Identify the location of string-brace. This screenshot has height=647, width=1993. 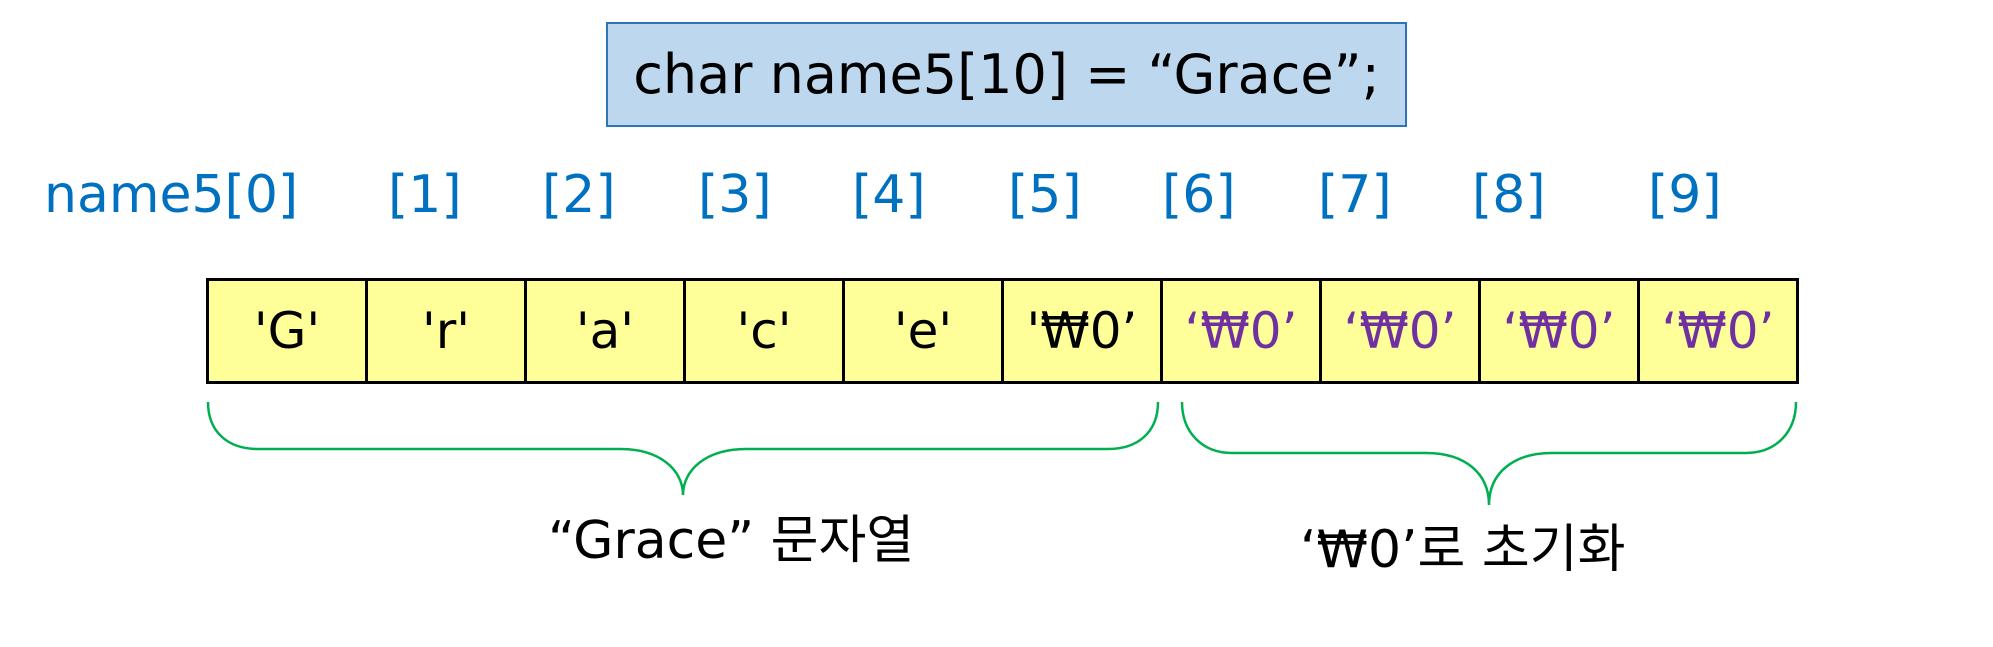
(683, 448).